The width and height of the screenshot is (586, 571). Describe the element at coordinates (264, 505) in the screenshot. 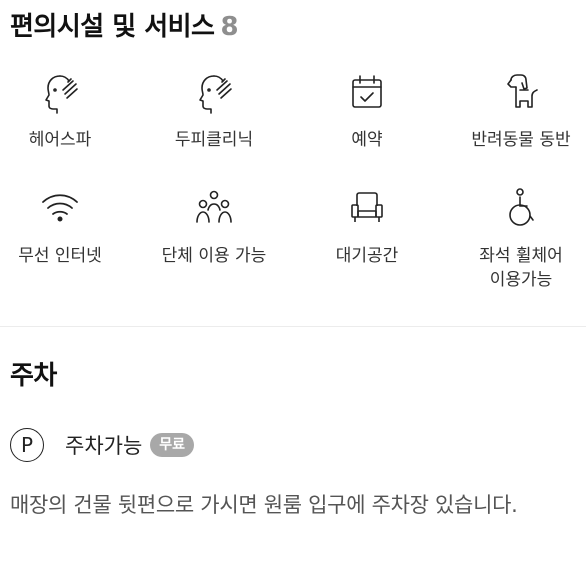

I see `parking-description: 매장의 건물 뒷편으로 가시면 원룸 입구에 주차장 있습니다.` at that location.